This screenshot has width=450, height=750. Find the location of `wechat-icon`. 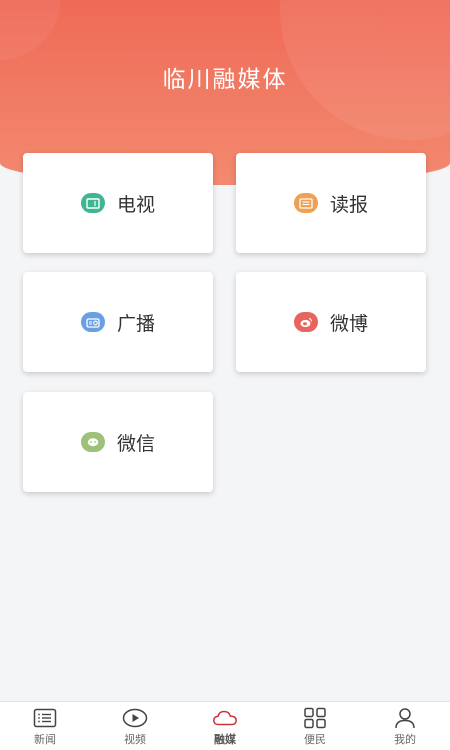

wechat-icon is located at coordinates (92, 442).